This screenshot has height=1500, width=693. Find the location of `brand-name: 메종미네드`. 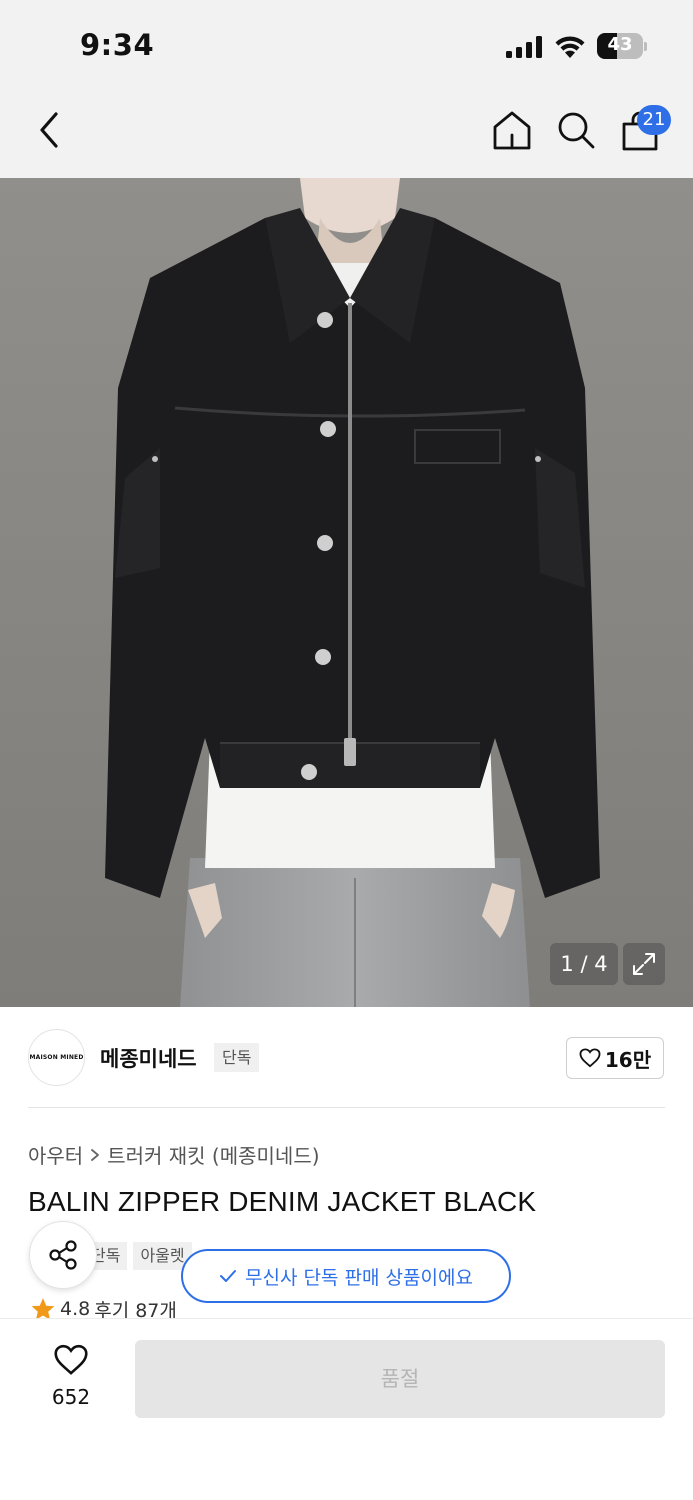

brand-name: 메종미네드 is located at coordinates (148, 1058).